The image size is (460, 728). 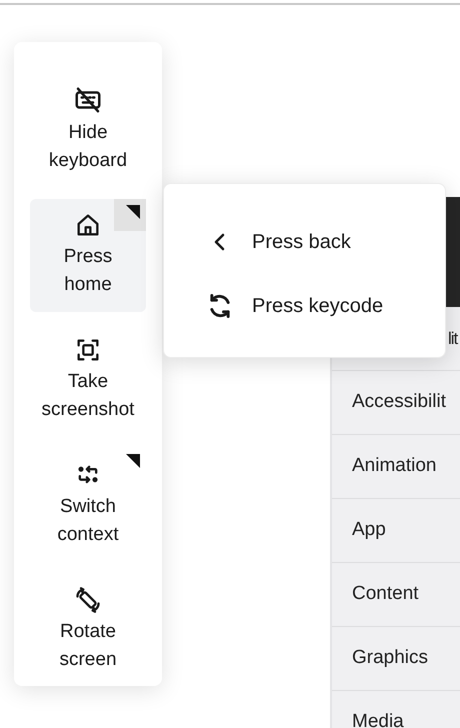 I want to click on list-row-label: App, so click(x=369, y=530).